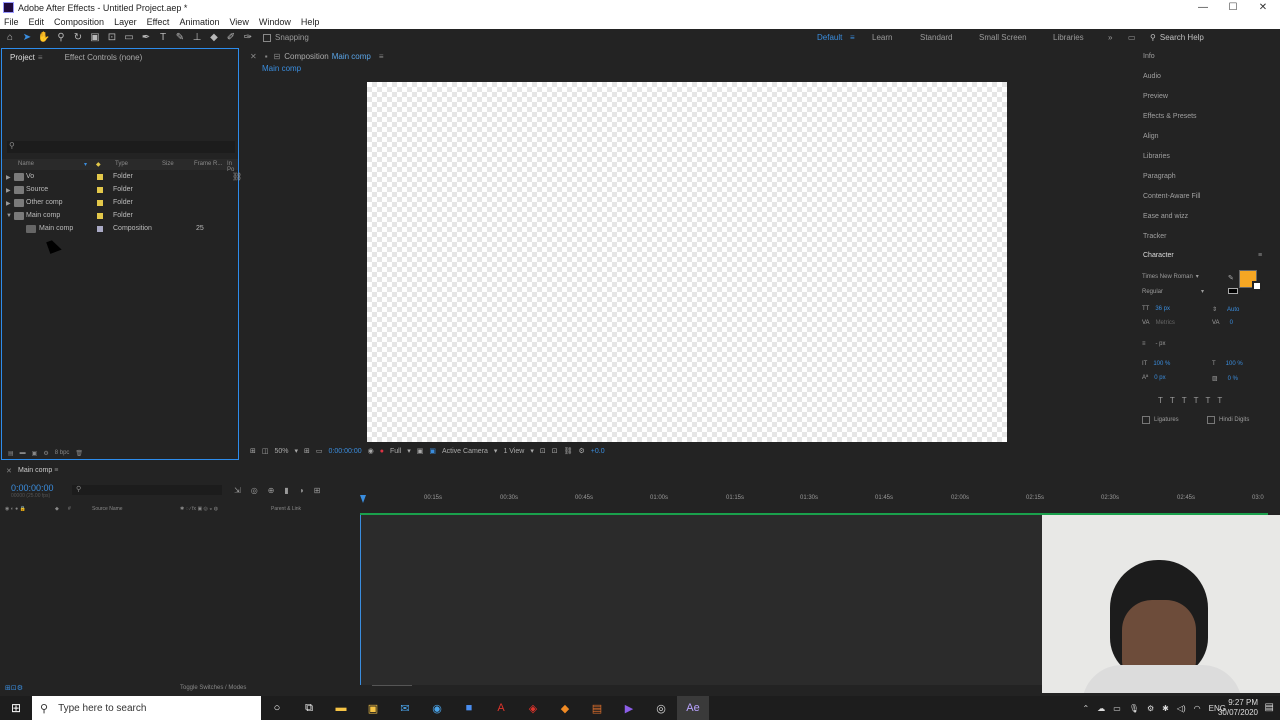 The width and height of the screenshot is (1280, 720). Describe the element at coordinates (598, 451) in the screenshot. I see `exposure-value: +0.0` at that location.